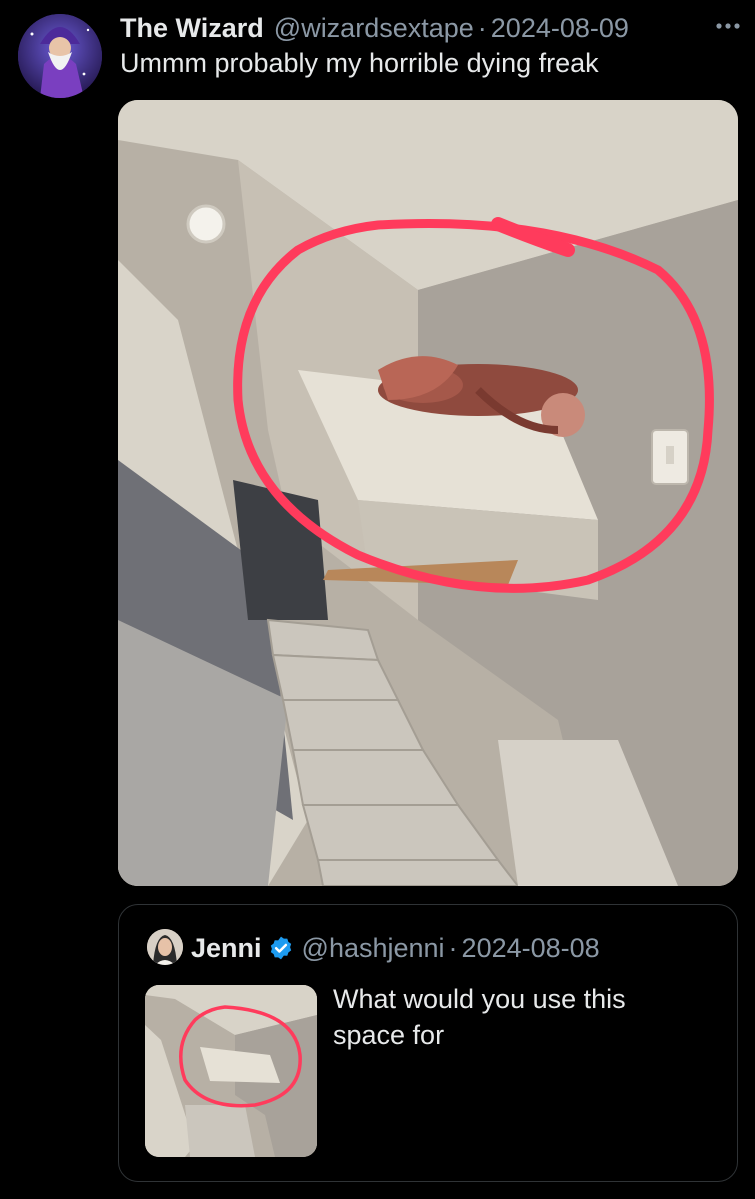 The width and height of the screenshot is (755, 1199). I want to click on quoted-tweet-header: Jenni @hashjenni · 2024-08-08, so click(395, 948).